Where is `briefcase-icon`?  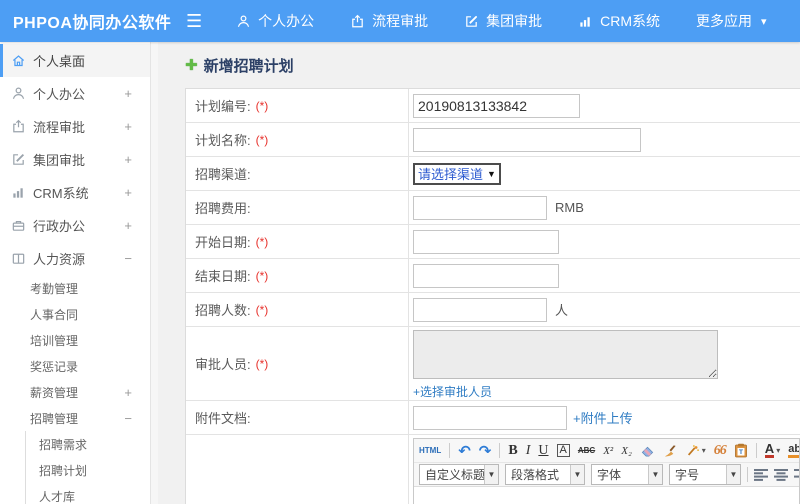
briefcase-icon is located at coordinates (19, 225).